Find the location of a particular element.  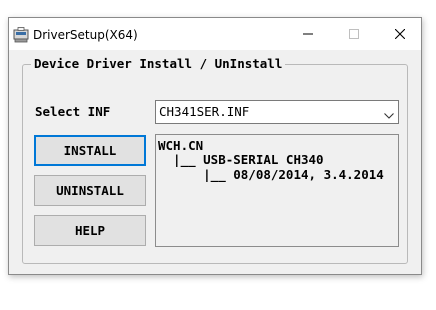

close-icon is located at coordinates (400, 34).